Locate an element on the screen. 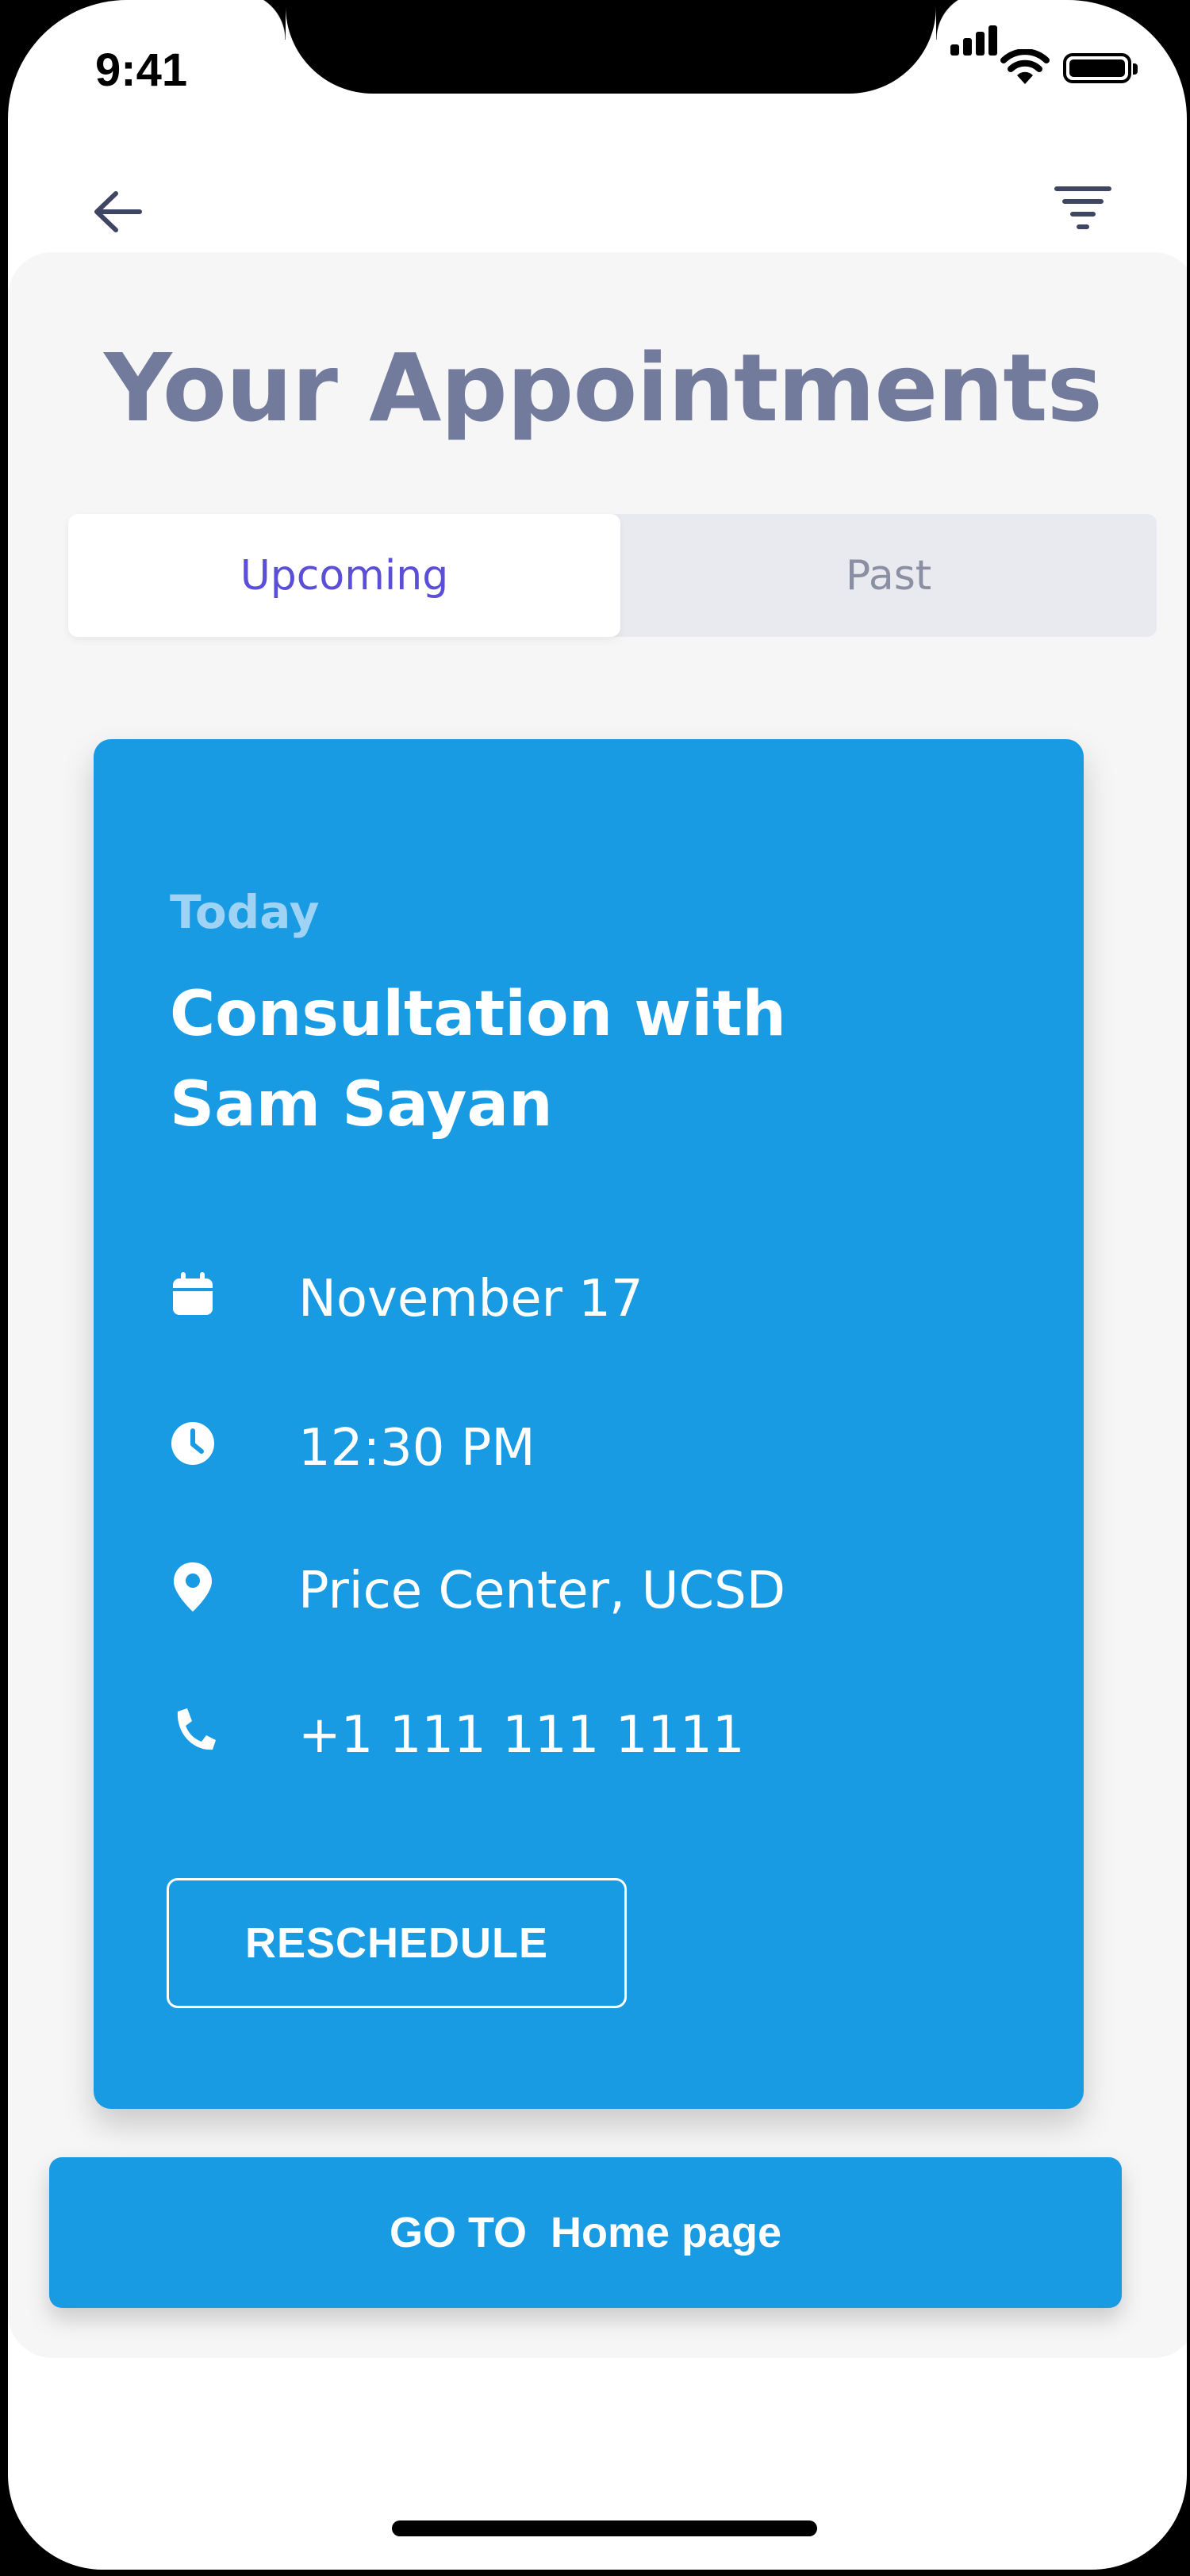 The height and width of the screenshot is (2576, 1190). filter-button is located at coordinates (1083, 210).